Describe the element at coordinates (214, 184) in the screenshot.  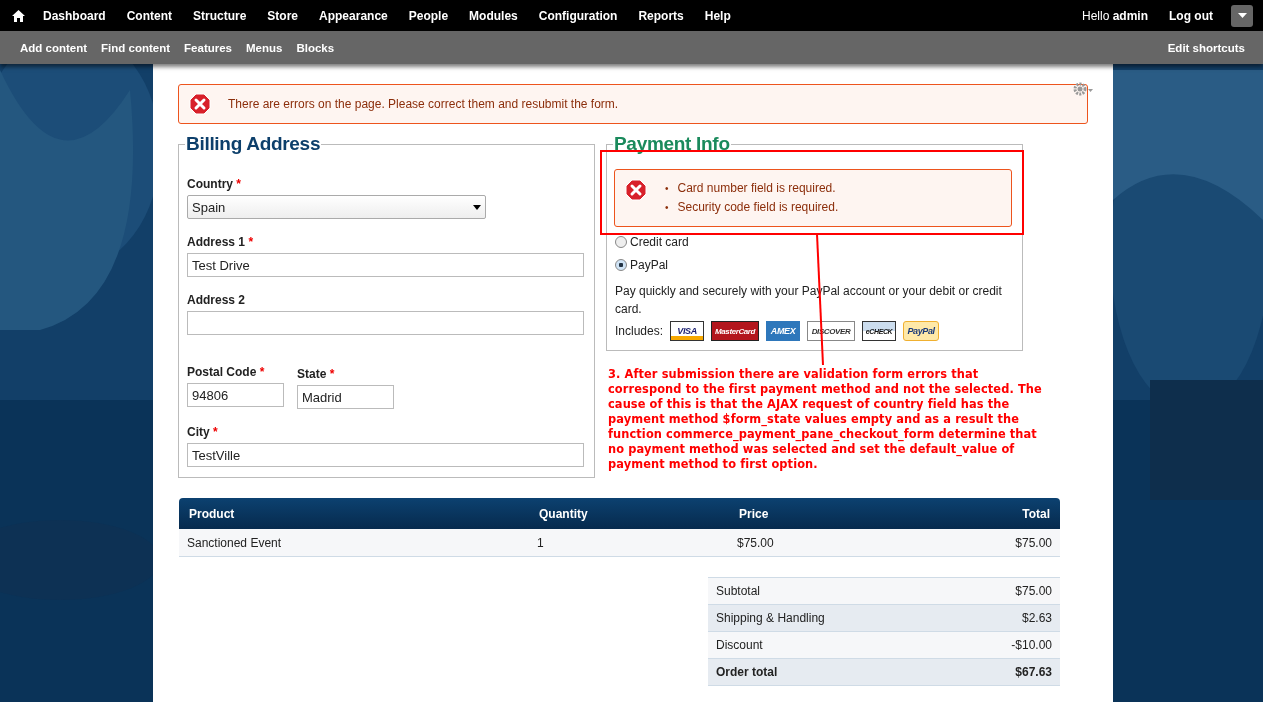
I see `field-label: Country *` at that location.